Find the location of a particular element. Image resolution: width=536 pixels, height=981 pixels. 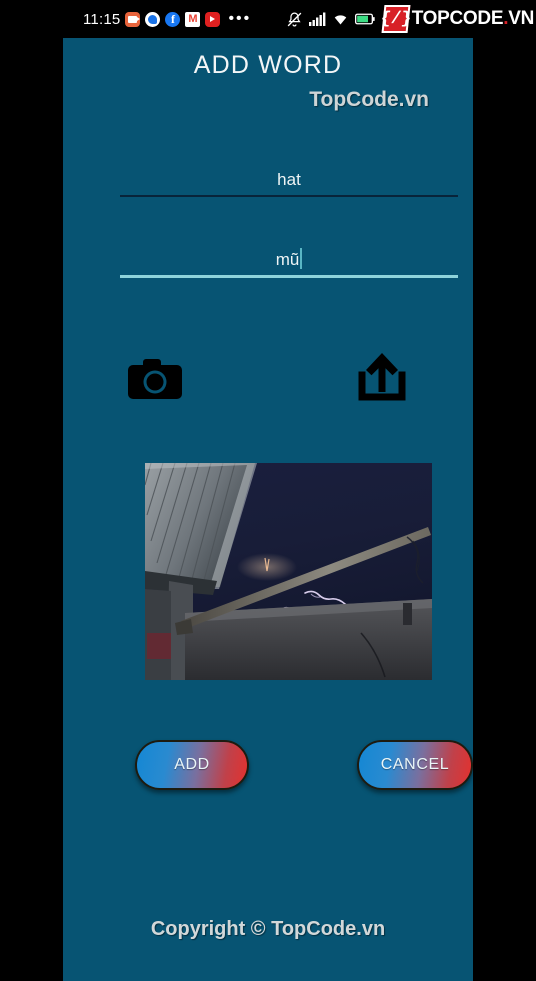

status-bar-left: 11:15 f M ••• is located at coordinates (167, 19).